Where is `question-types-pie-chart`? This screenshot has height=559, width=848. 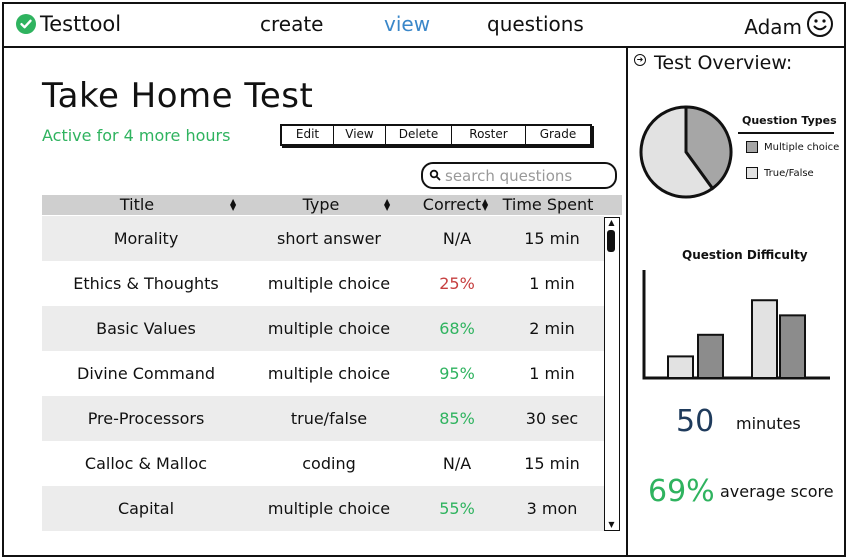 question-types-pie-chart is located at coordinates (686, 152).